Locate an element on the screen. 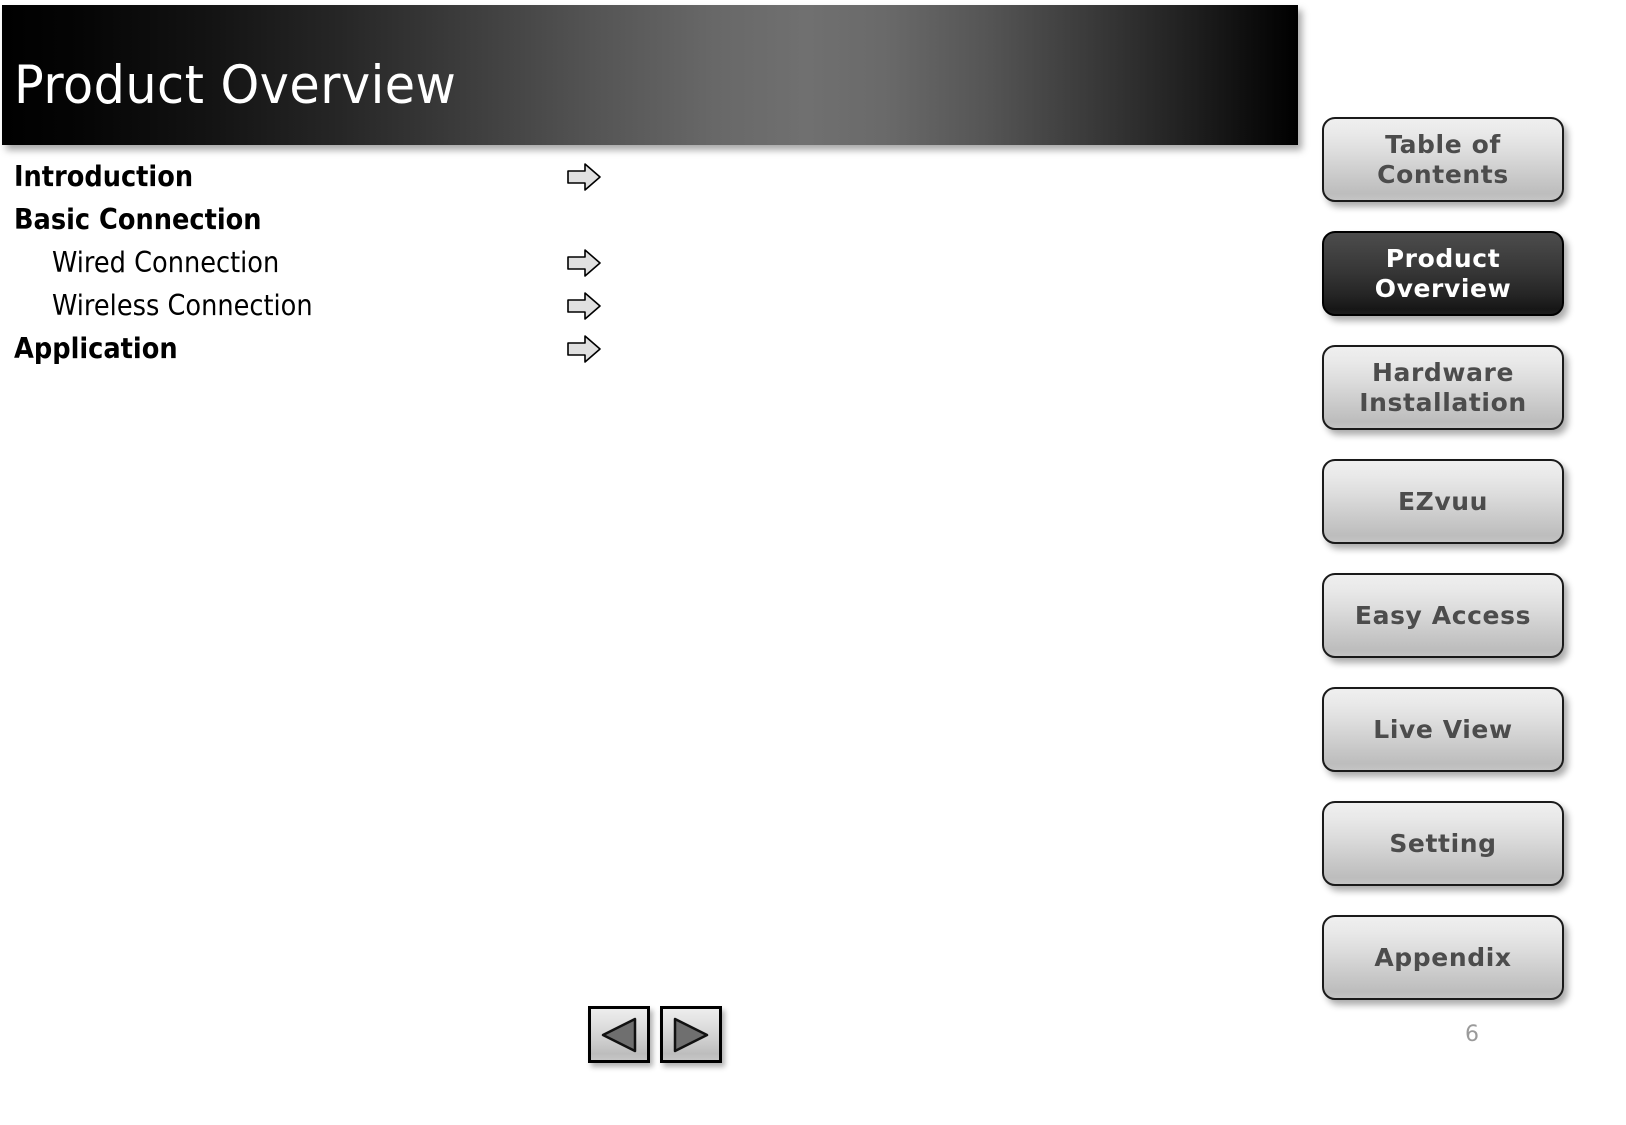  triangle-right-icon is located at coordinates (691, 1034).